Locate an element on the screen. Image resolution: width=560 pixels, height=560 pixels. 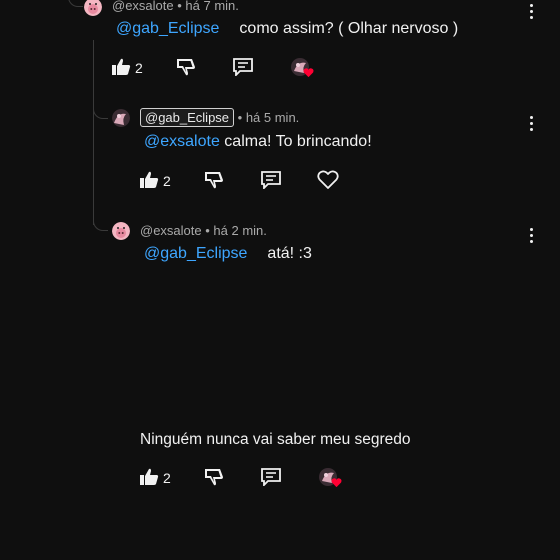
comment-meta: @gab_Eclipse • há 5 min. is located at coordinates (220, 117).